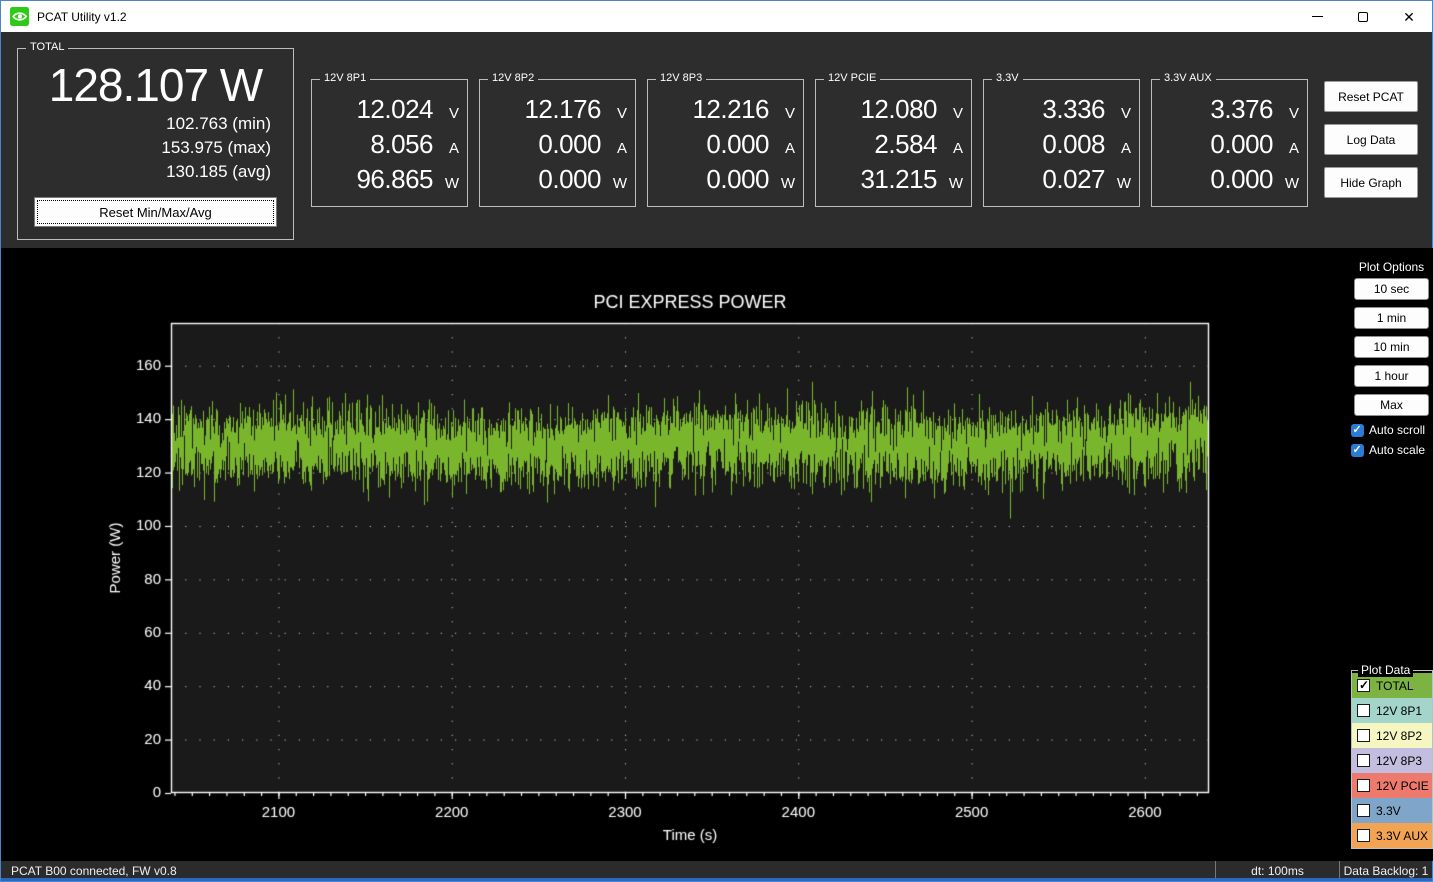 This screenshot has width=1433, height=882. I want to click on volts-value: 3.336, so click(1073, 109).